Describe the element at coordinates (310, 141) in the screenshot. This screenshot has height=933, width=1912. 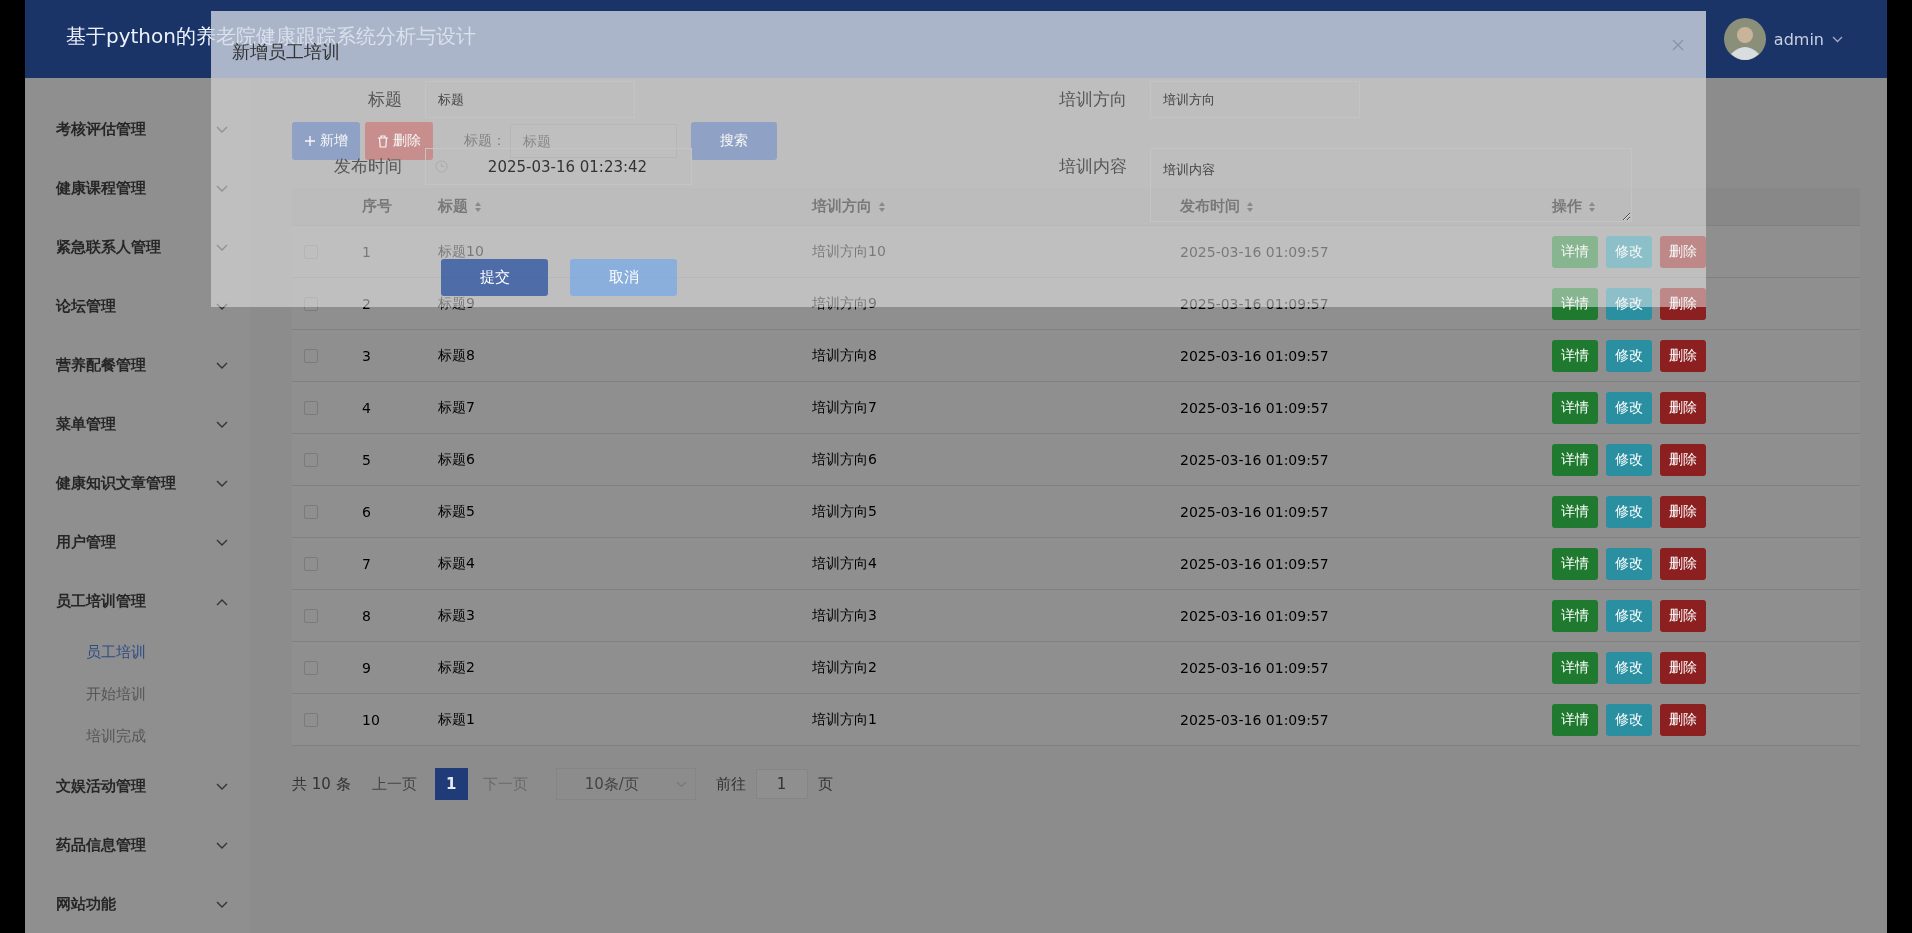
I see `plus-icon` at that location.